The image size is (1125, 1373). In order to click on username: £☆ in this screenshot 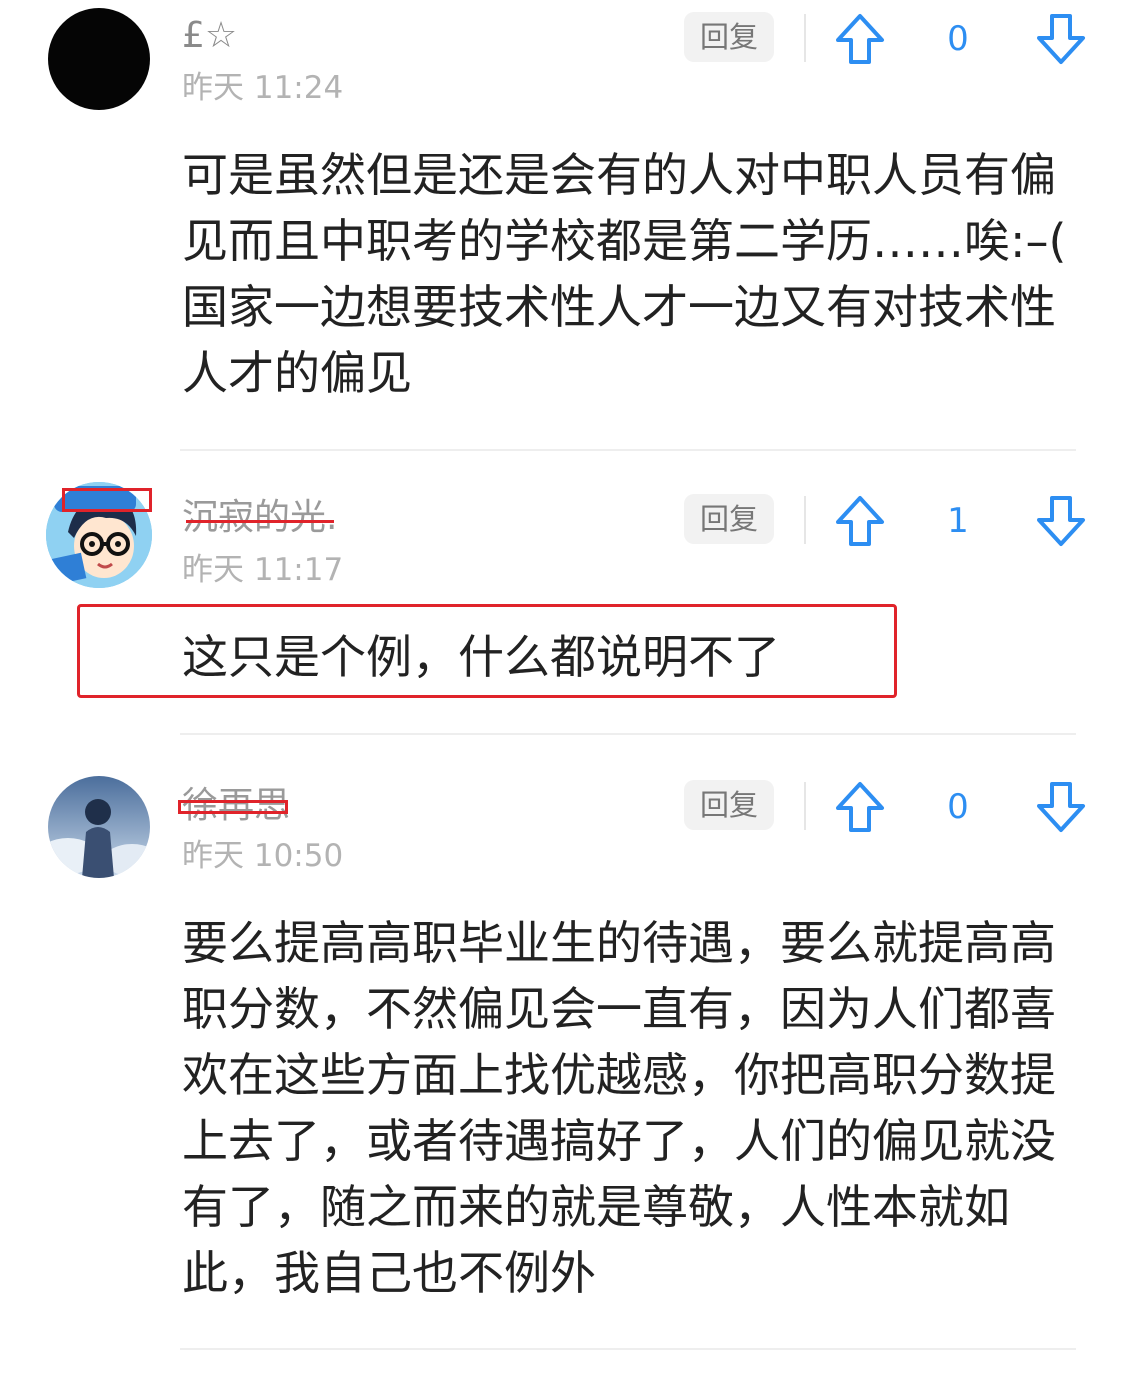, I will do `click(209, 36)`.